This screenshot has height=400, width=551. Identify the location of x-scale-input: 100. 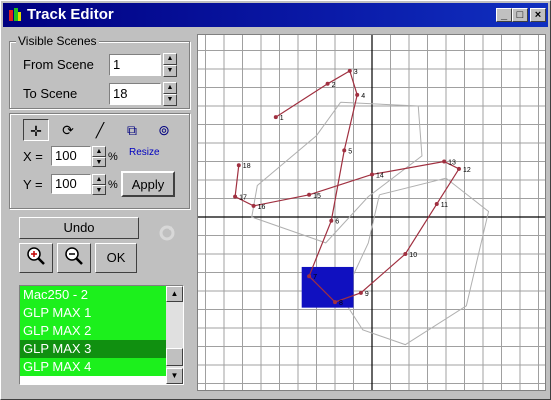
(71, 156).